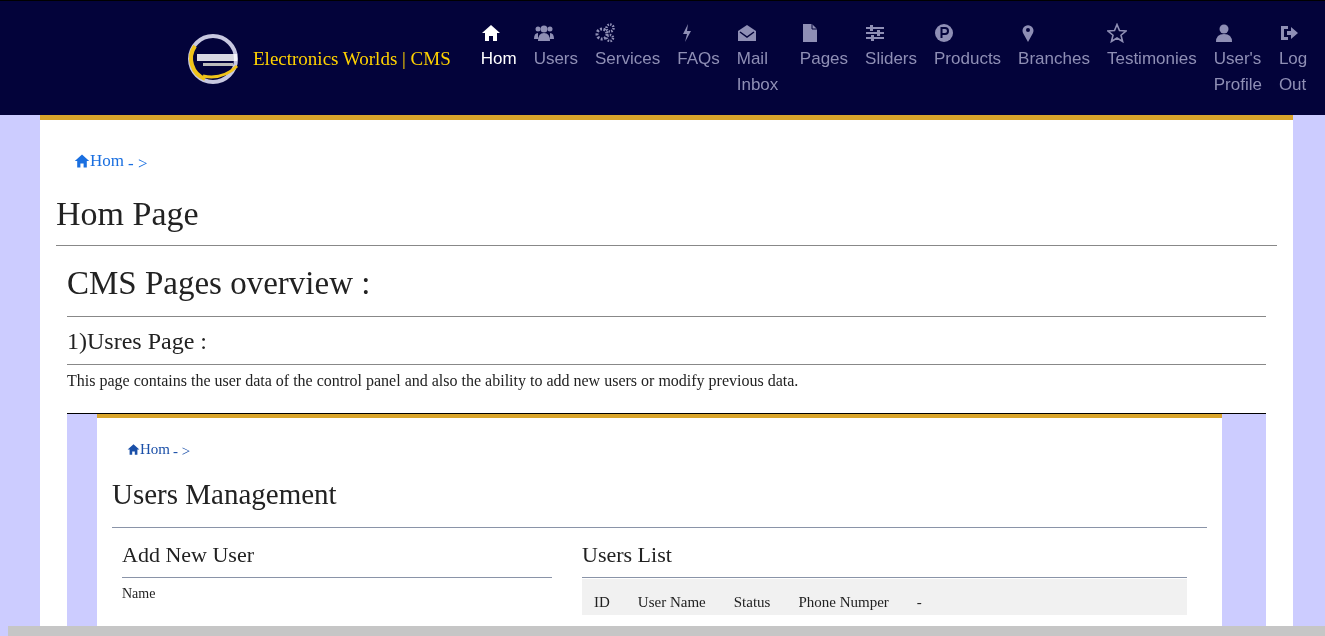  Describe the element at coordinates (919, 602) in the screenshot. I see `column-header: -` at that location.